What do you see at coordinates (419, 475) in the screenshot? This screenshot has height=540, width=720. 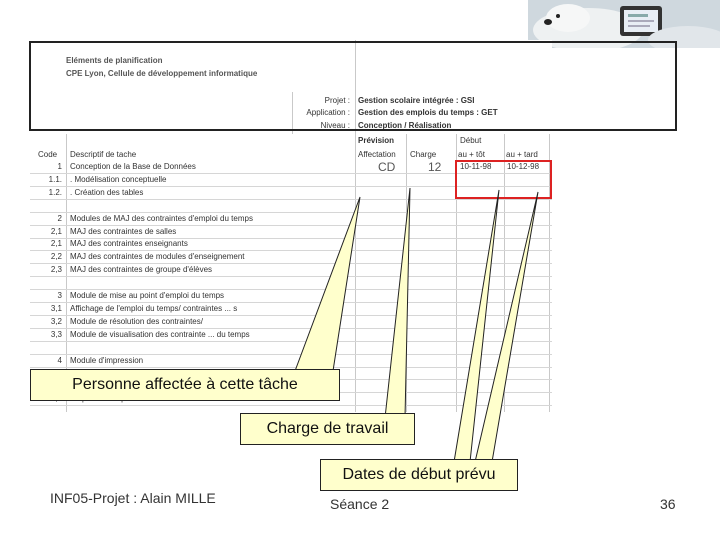 I see `callout-dates: Dates de début prévu` at bounding box center [419, 475].